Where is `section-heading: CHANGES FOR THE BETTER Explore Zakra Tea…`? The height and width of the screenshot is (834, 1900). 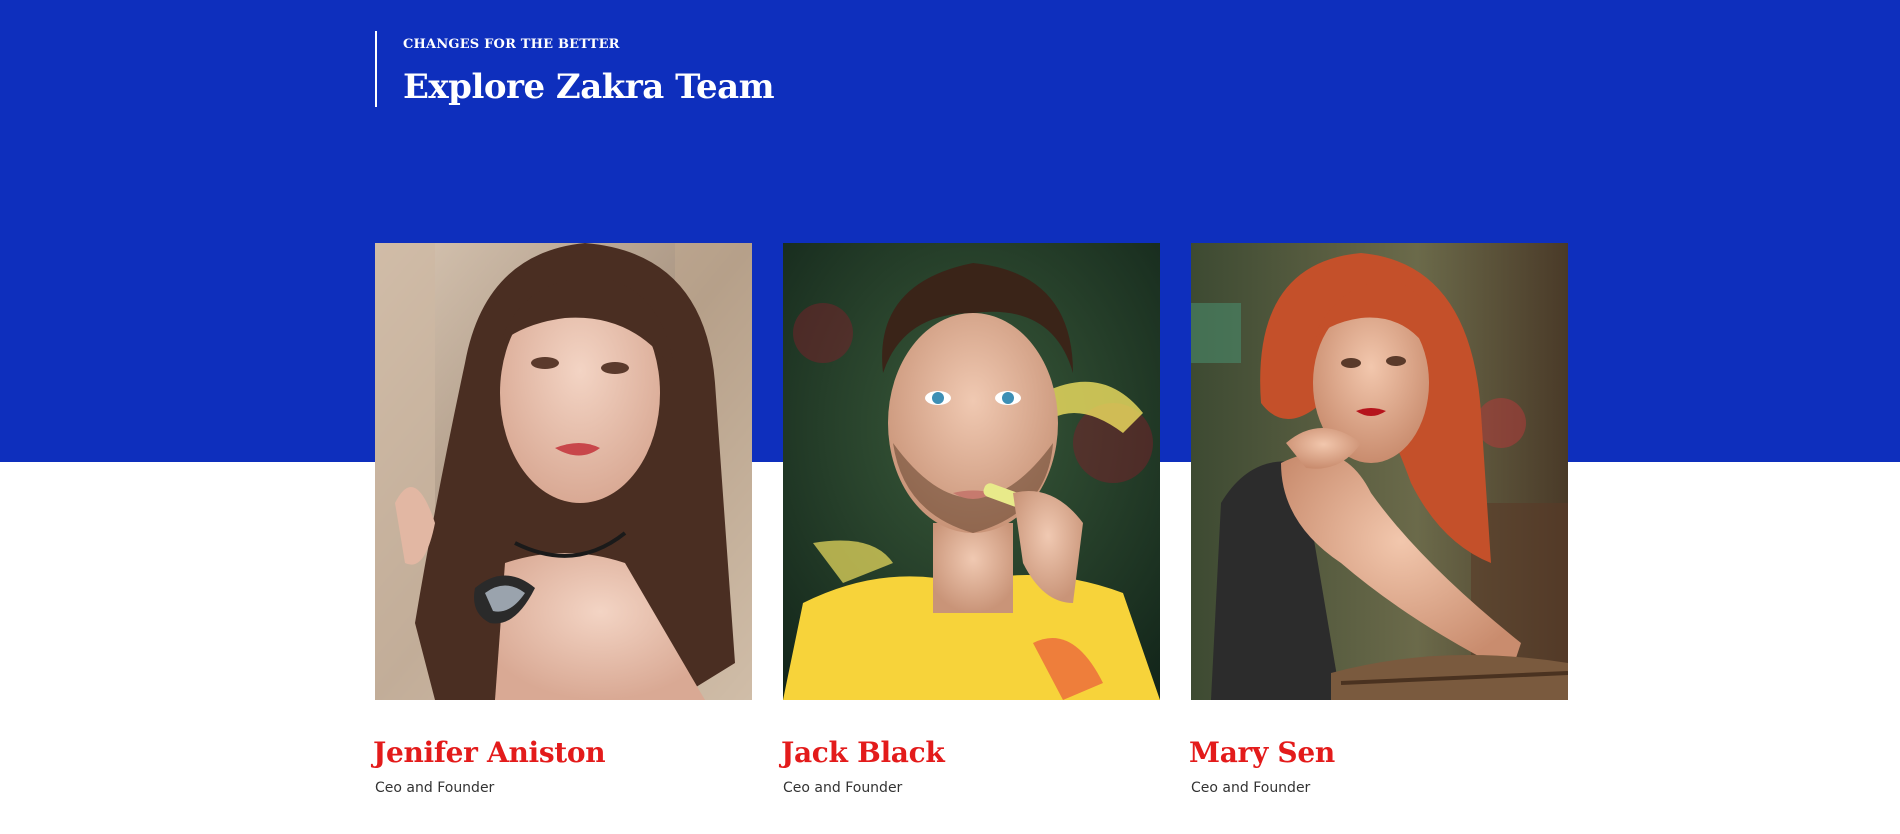
section-heading: CHANGES FOR THE BETTER Explore Zakra Tea… is located at coordinates (575, 69).